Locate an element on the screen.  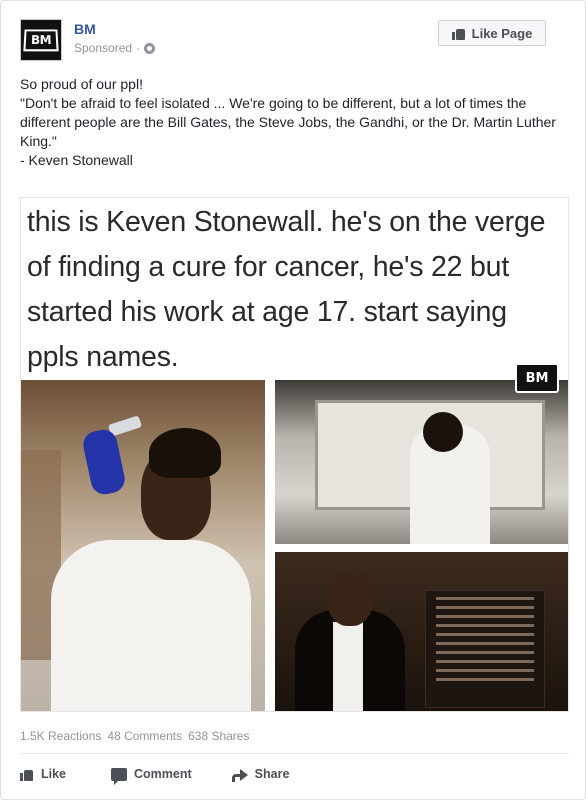
bm-watermark-icon: BM is located at coordinates (537, 378).